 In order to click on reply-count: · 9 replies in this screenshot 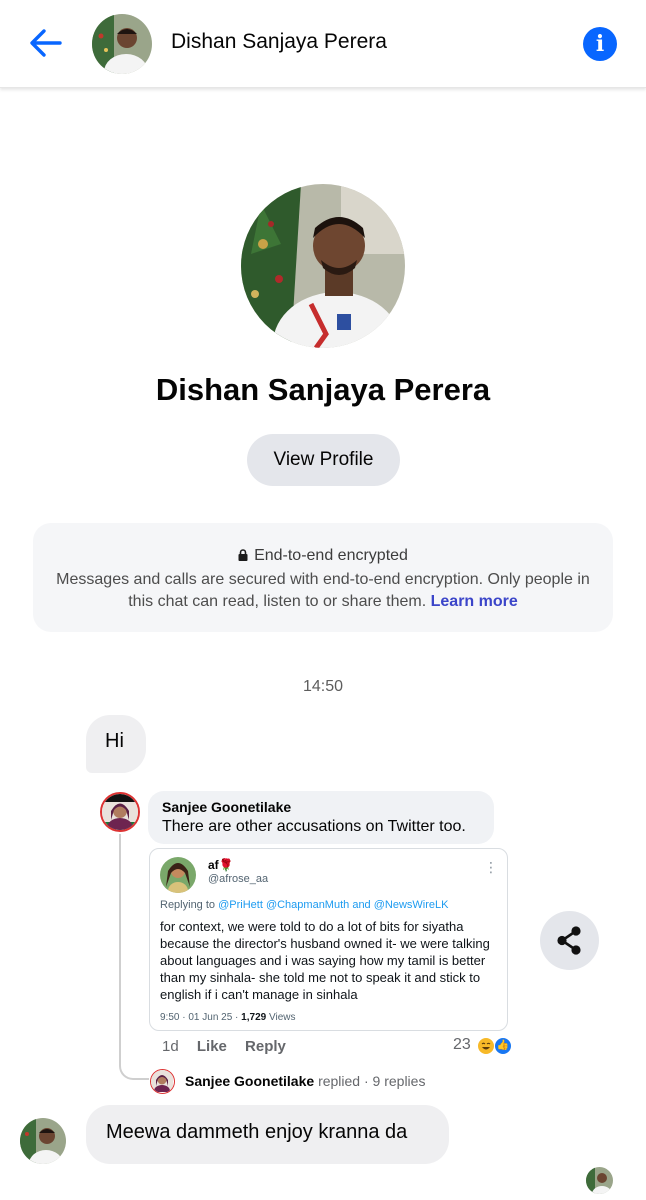, I will do `click(394, 1081)`.